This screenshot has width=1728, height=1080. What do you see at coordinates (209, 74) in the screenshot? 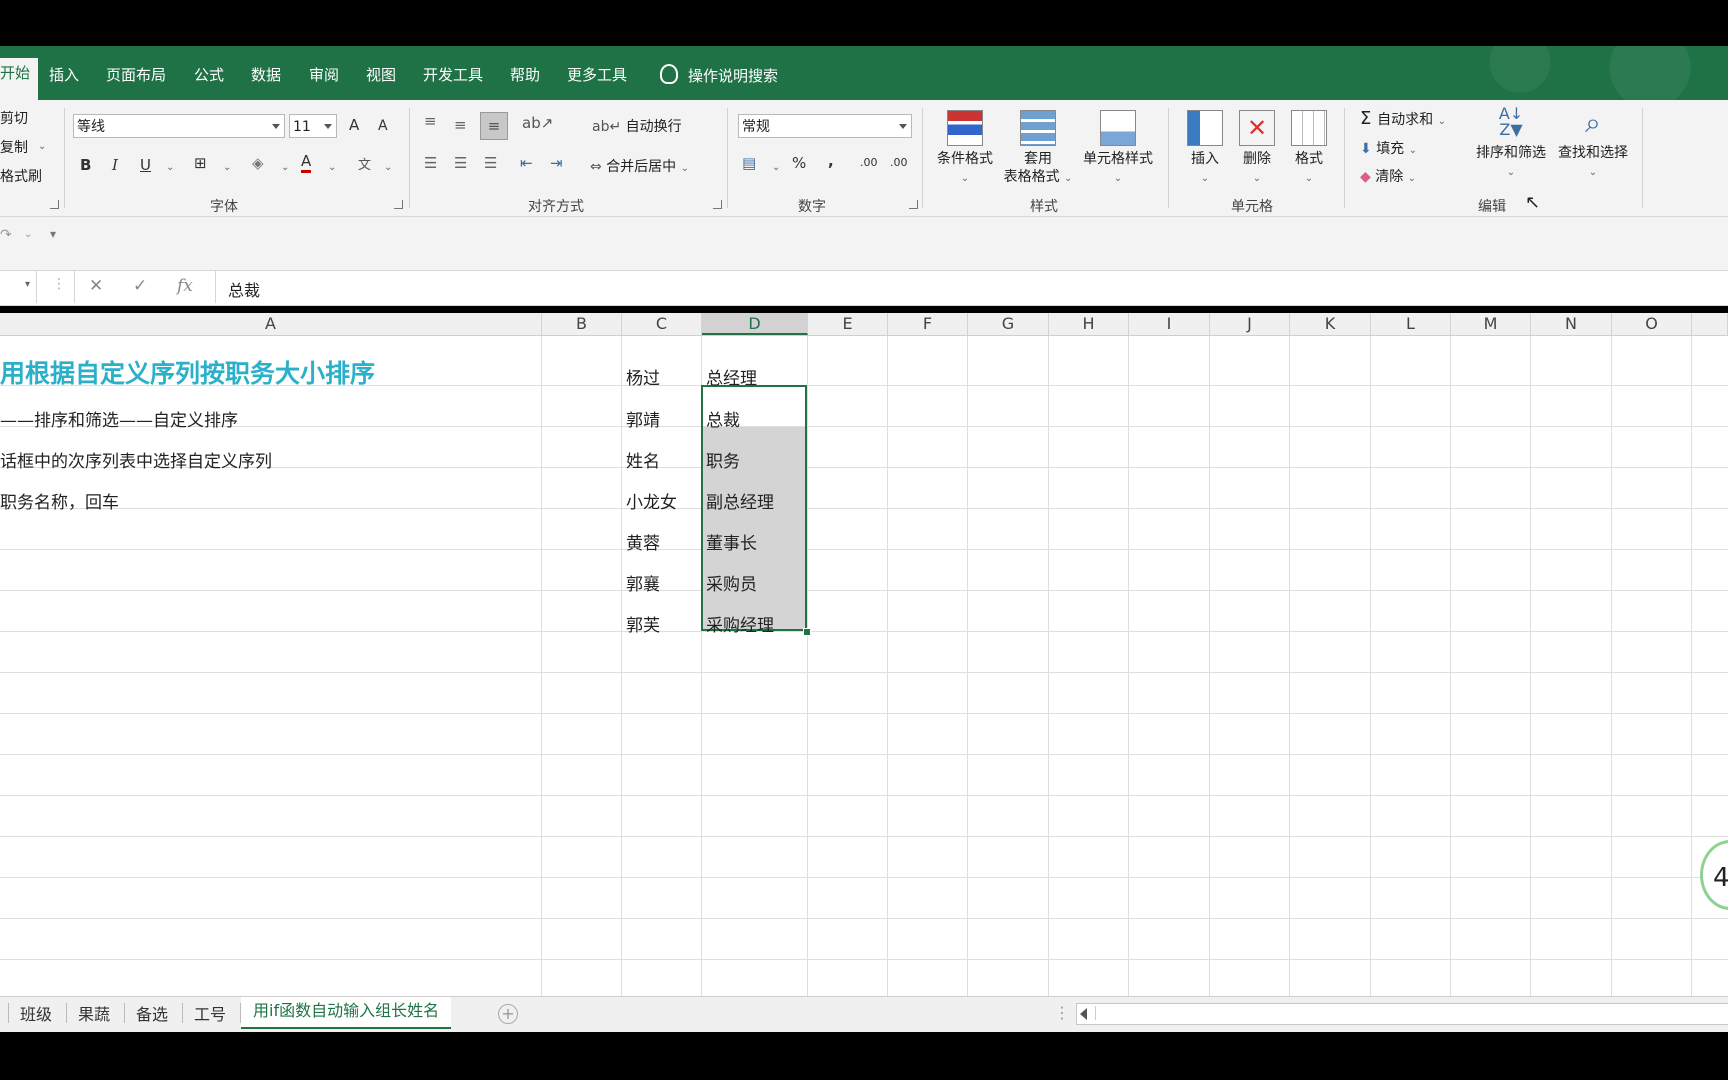
I see `tab-formulas: 公式` at bounding box center [209, 74].